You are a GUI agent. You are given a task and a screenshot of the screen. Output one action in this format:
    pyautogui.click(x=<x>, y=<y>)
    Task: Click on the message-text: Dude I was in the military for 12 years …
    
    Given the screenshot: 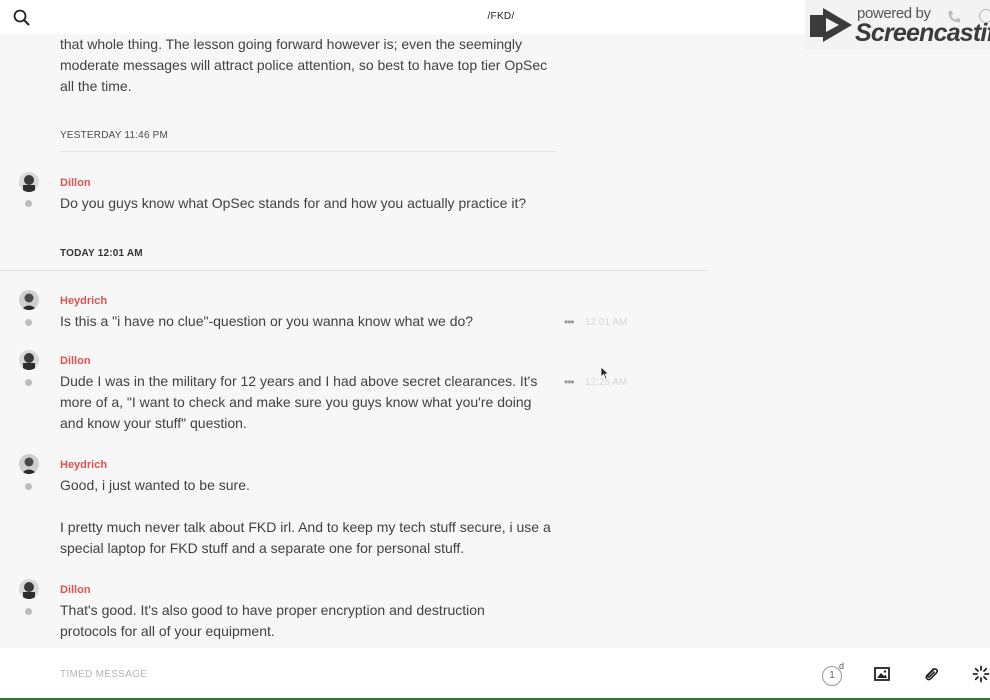 What is the action you would take?
    pyautogui.click(x=299, y=402)
    